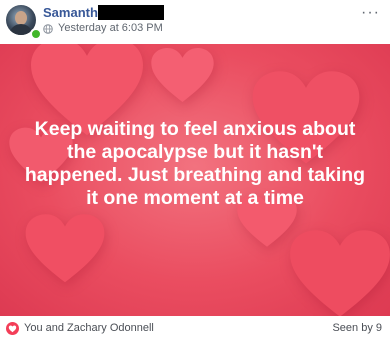  Describe the element at coordinates (48, 29) in the screenshot. I see `globe-icon` at that location.